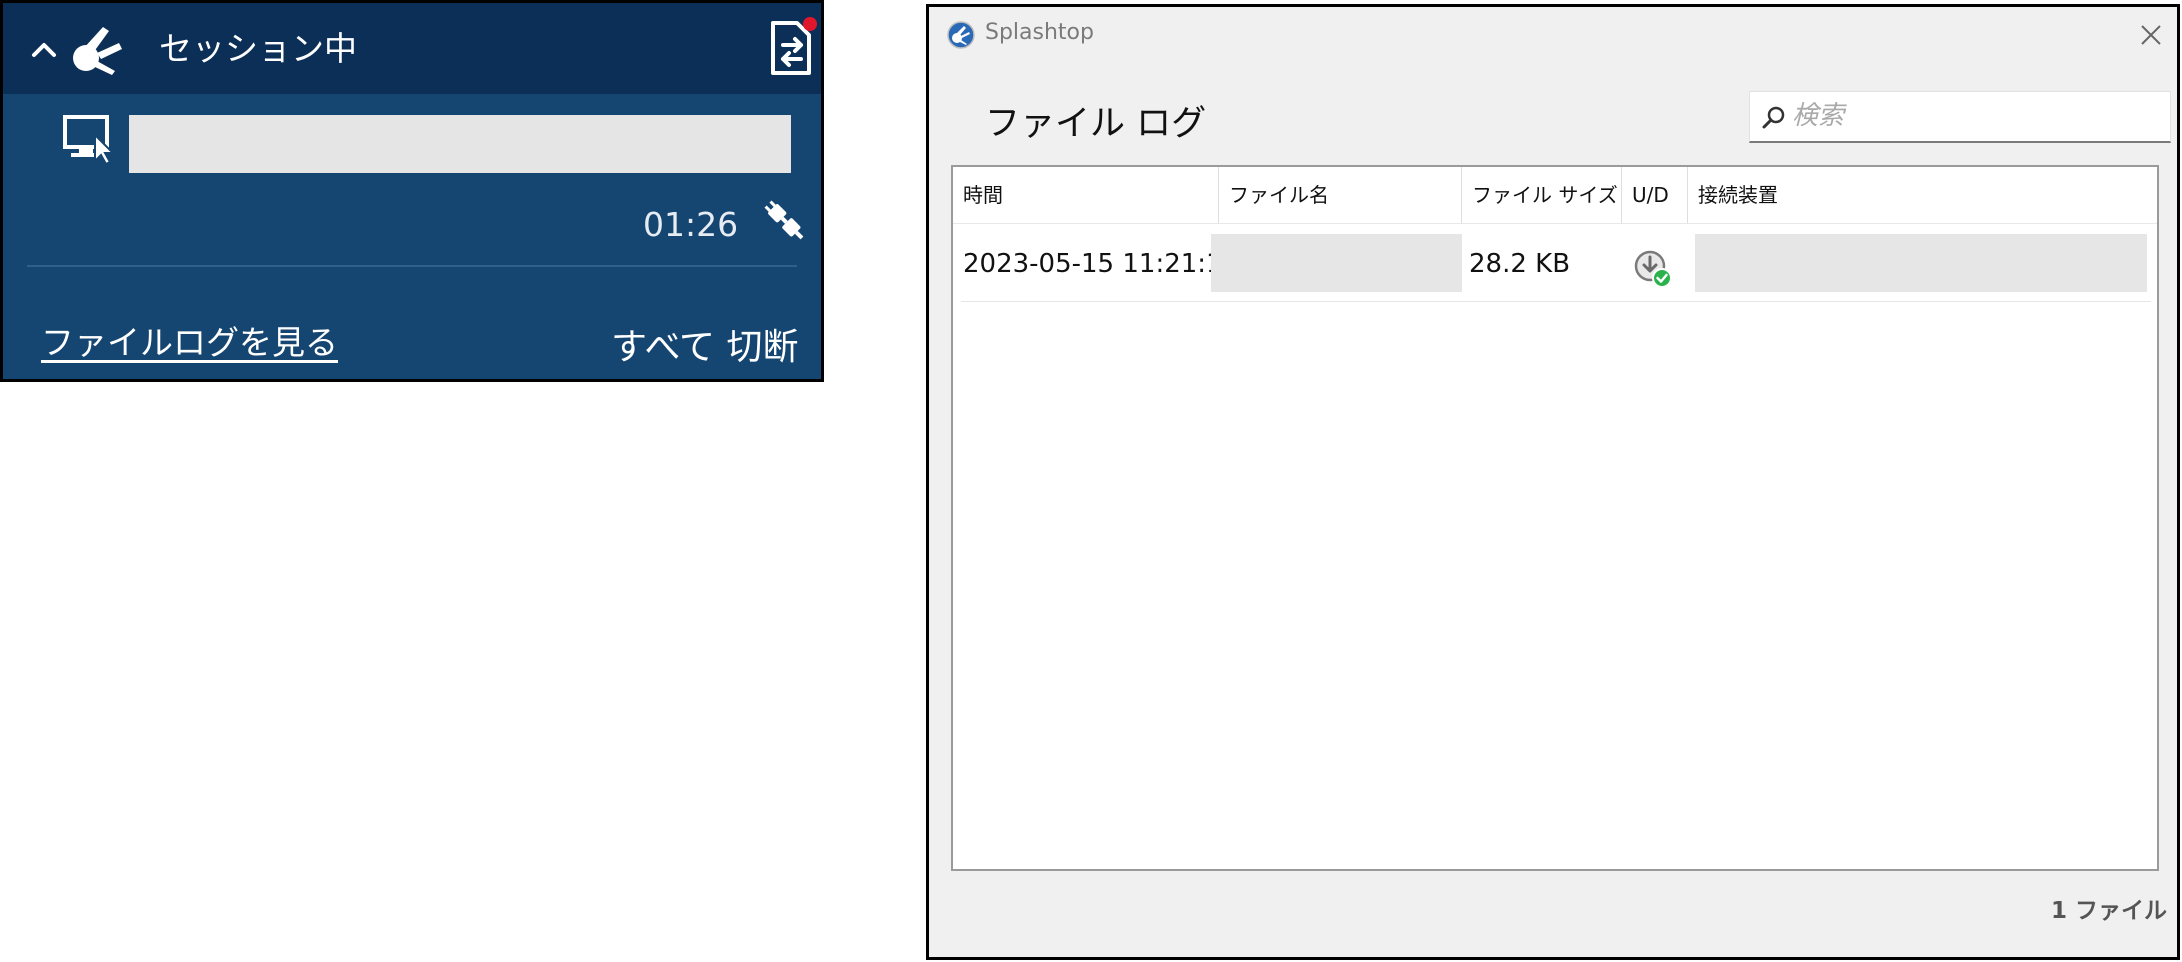  I want to click on column-header-file-size: ファイル サイズ, so click(1542, 195).